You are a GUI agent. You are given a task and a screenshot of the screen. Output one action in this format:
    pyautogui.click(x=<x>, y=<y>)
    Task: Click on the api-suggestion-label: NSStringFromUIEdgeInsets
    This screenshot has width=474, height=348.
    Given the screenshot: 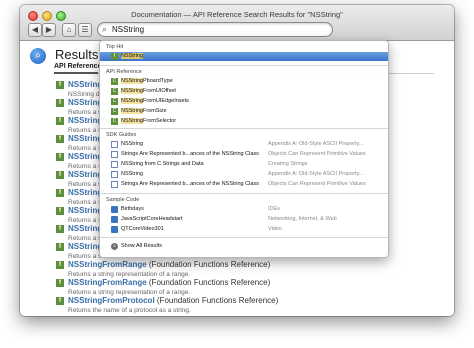 What is the action you would take?
    pyautogui.click(x=155, y=101)
    